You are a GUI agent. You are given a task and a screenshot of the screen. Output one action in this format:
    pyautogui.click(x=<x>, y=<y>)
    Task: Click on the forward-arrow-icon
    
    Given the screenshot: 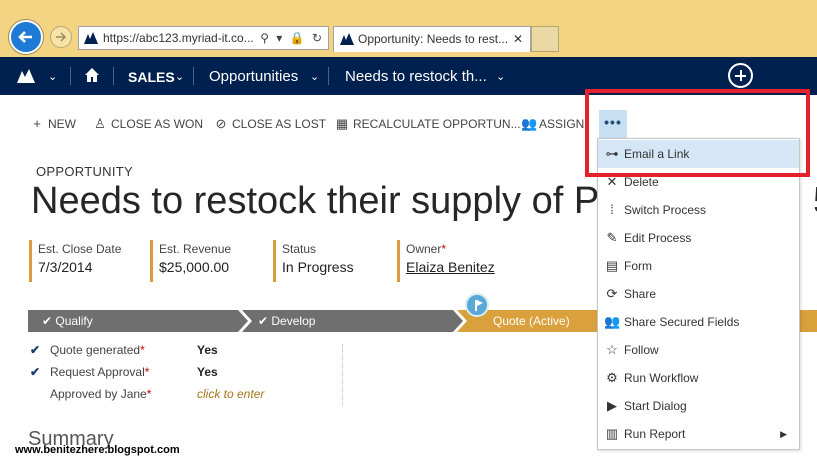 What is the action you would take?
    pyautogui.click(x=61, y=37)
    